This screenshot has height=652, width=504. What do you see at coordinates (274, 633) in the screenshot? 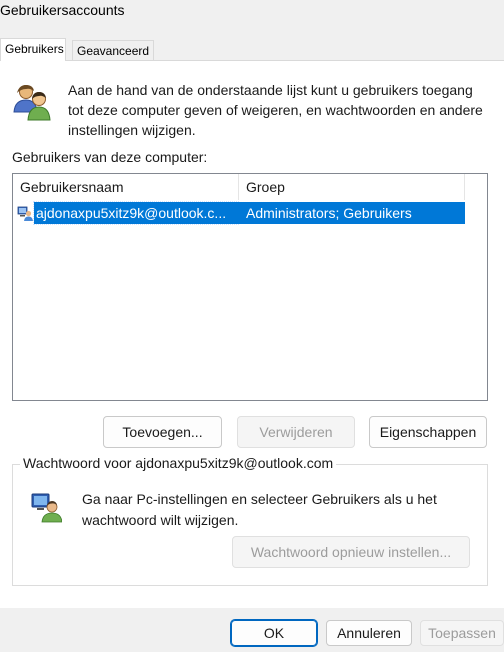
I see `ok-button: OK` at bounding box center [274, 633].